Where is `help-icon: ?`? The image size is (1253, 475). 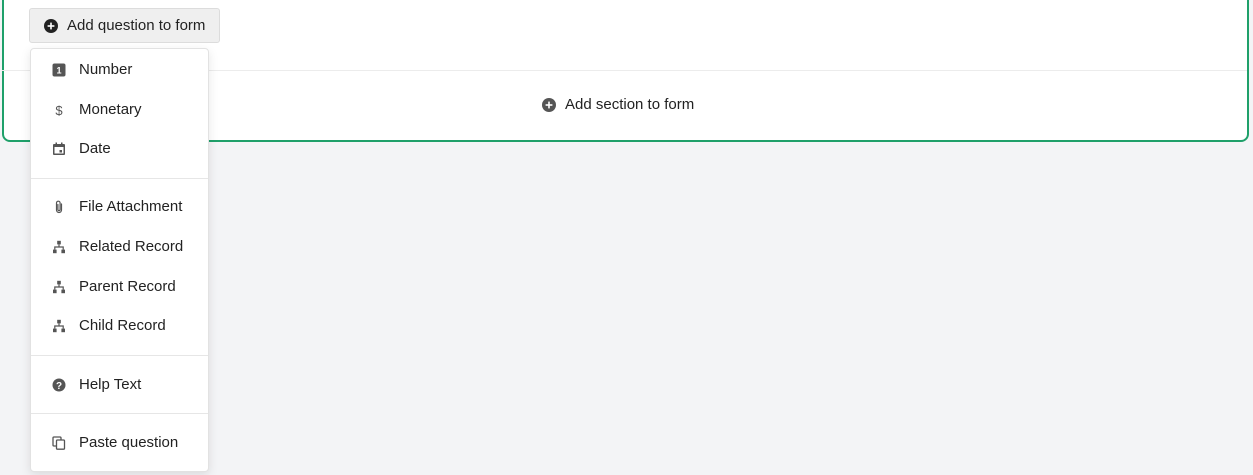
help-icon: ? is located at coordinates (59, 385).